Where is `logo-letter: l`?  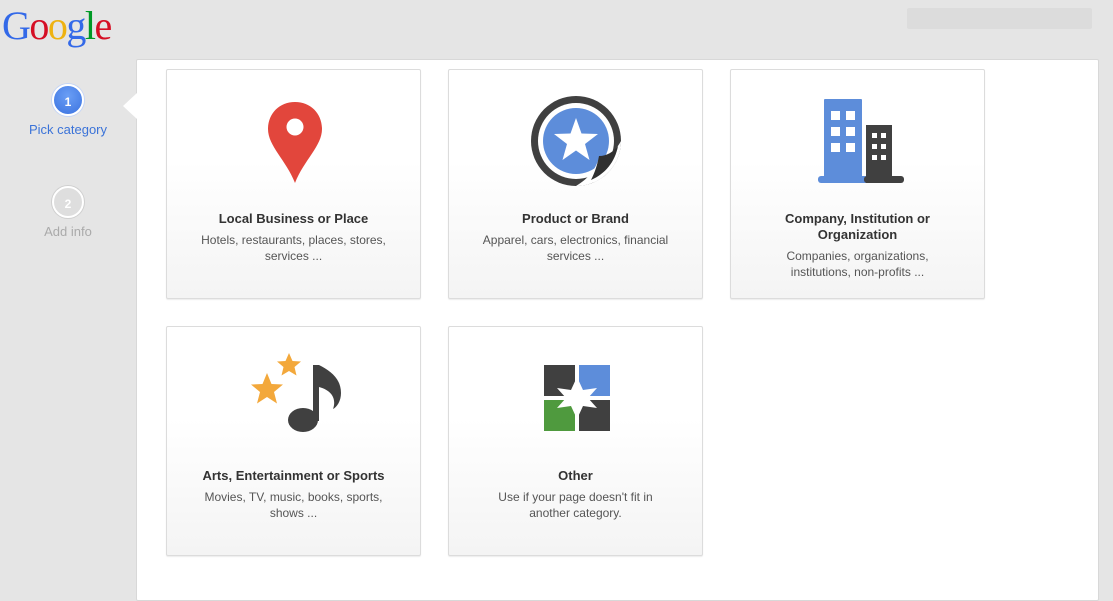
logo-letter: l is located at coordinates (90, 25).